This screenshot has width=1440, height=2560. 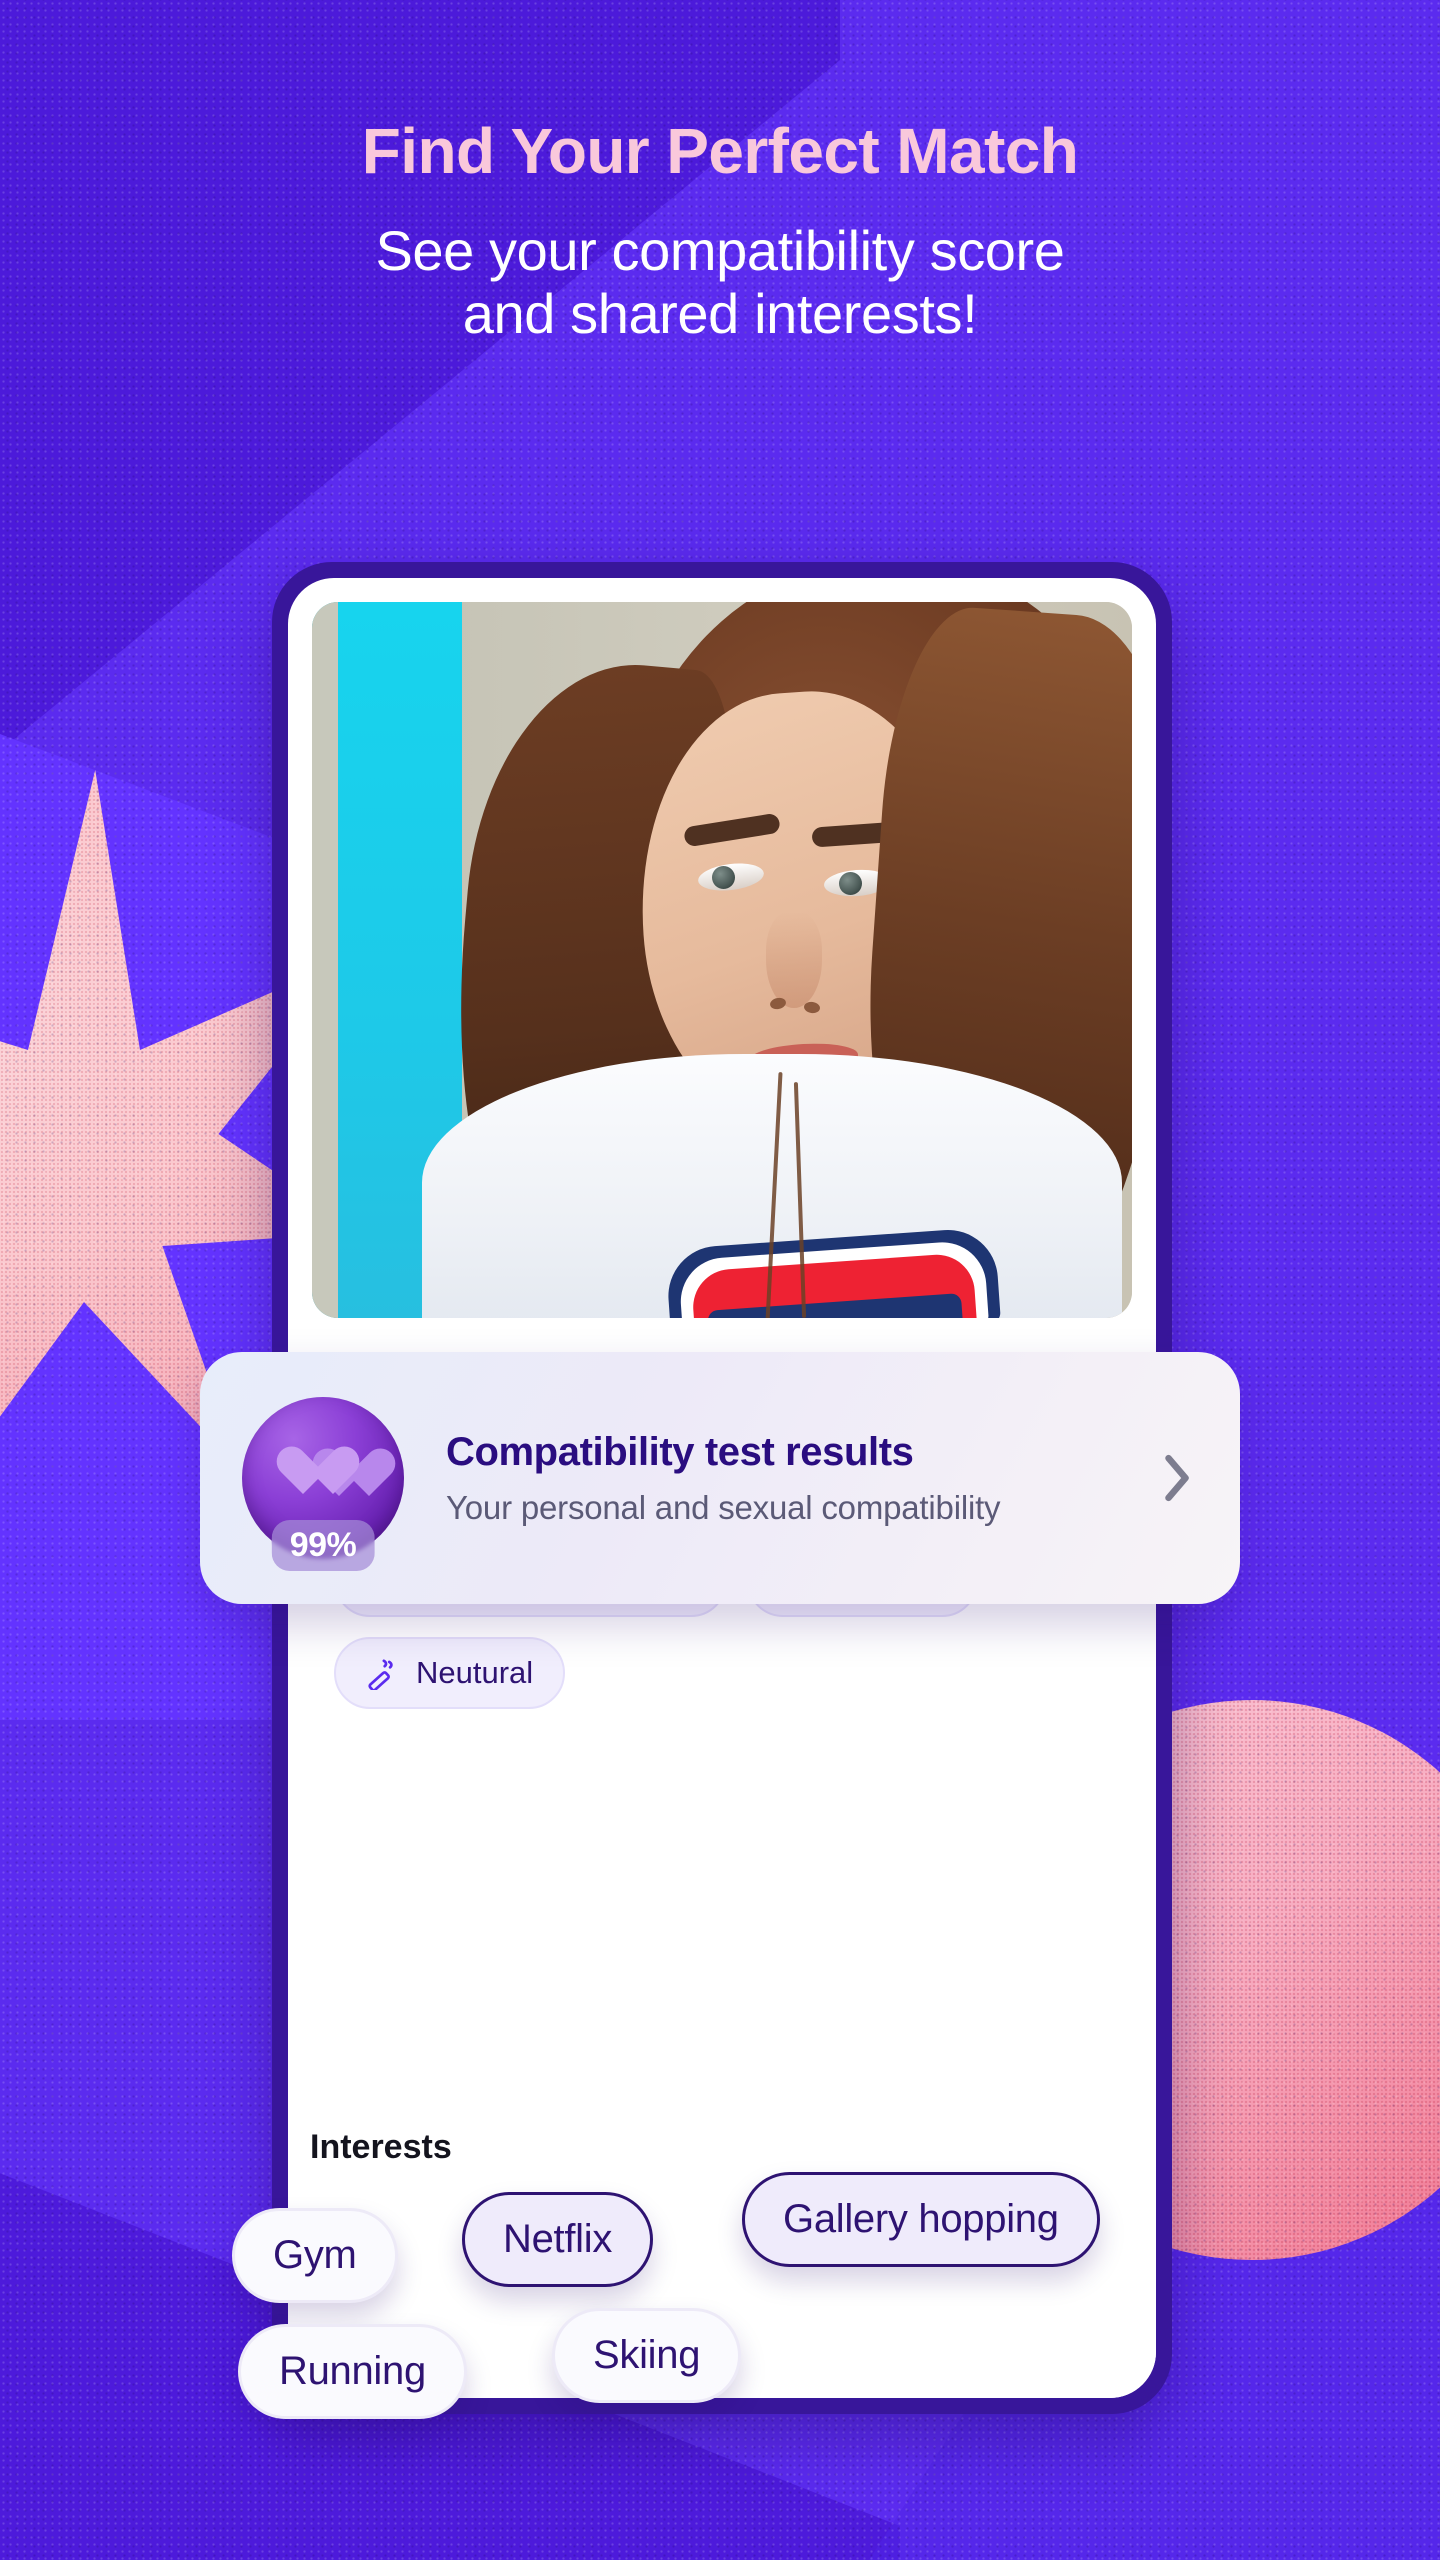 I want to click on hero-subheadline-line-2: and shared interests!, so click(x=720, y=313).